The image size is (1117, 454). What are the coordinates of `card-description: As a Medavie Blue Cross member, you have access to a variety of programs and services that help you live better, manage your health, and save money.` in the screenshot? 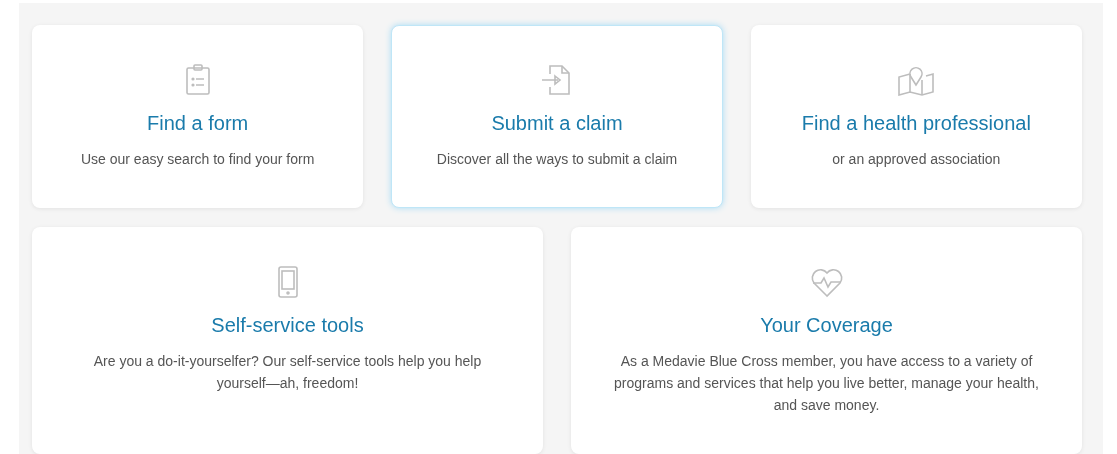 It's located at (826, 383).